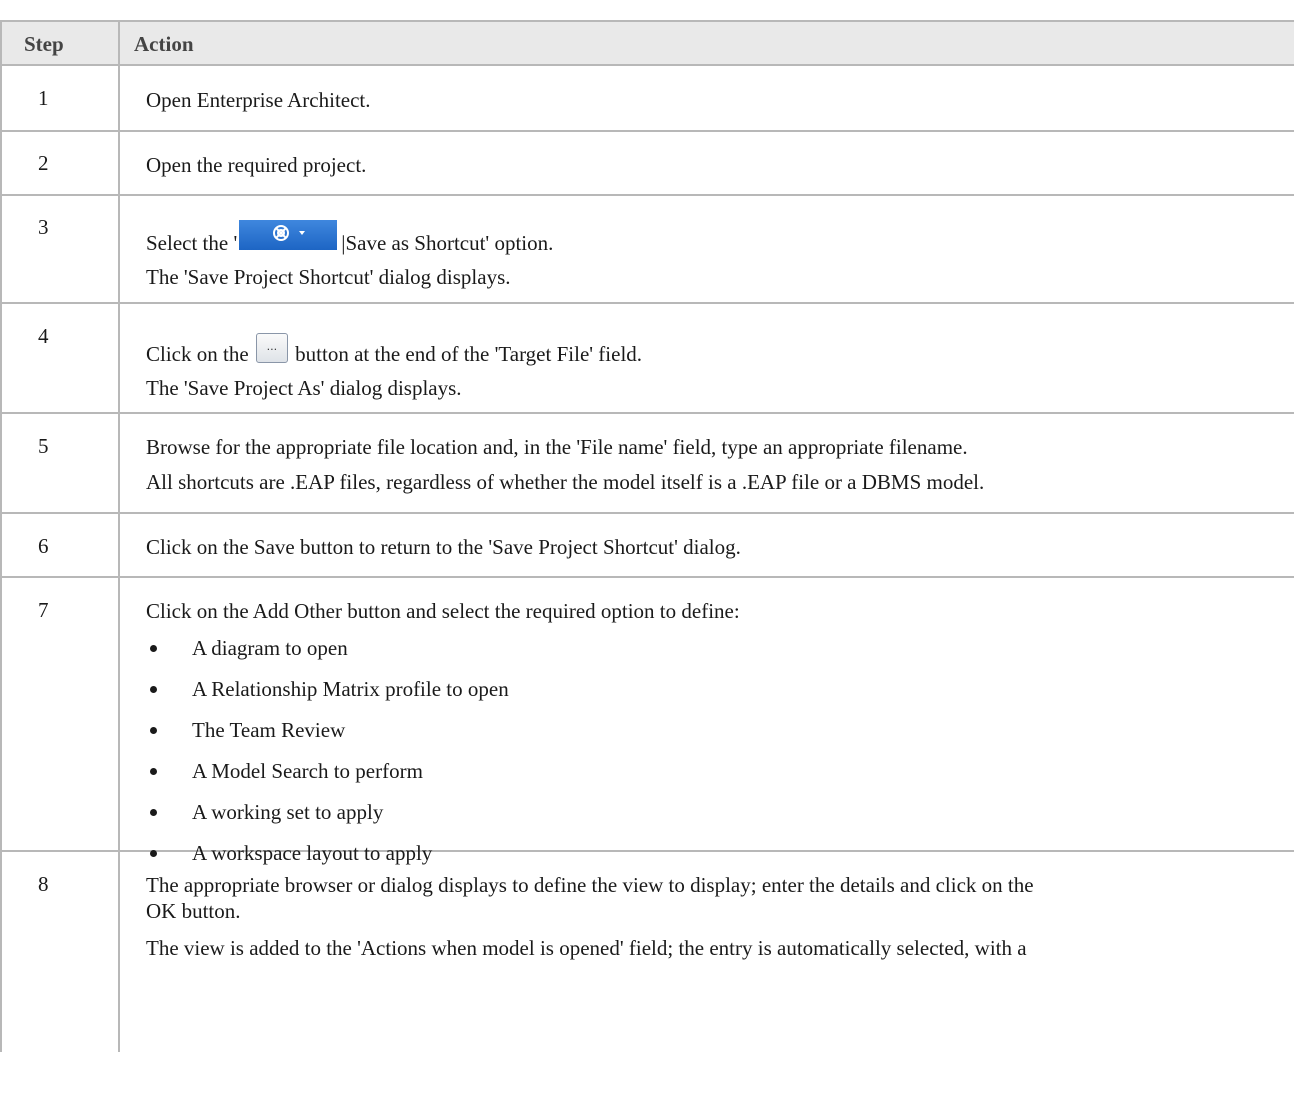 The width and height of the screenshot is (1294, 1104). What do you see at coordinates (707, 98) in the screenshot?
I see `step-action-cell: Open Enterprise Architect.` at bounding box center [707, 98].